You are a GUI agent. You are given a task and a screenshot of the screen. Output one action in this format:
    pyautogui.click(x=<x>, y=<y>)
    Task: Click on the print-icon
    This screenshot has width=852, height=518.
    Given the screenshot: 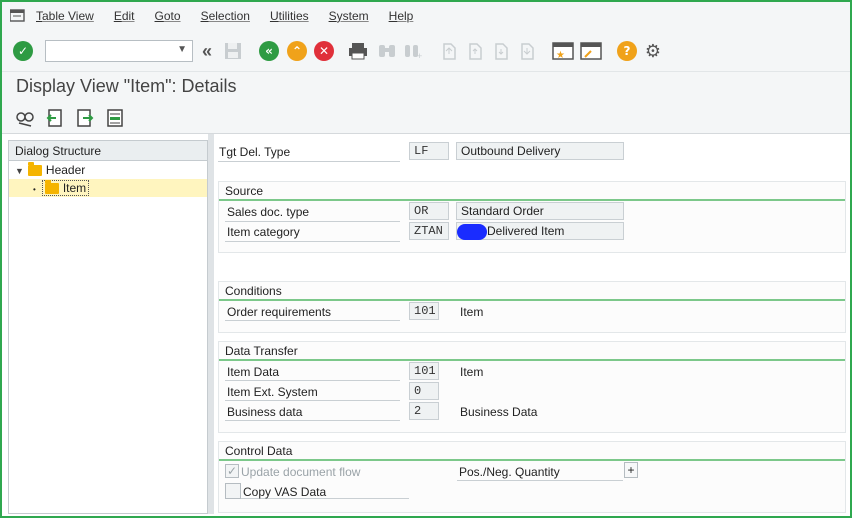 What is the action you would take?
    pyautogui.click(x=358, y=51)
    